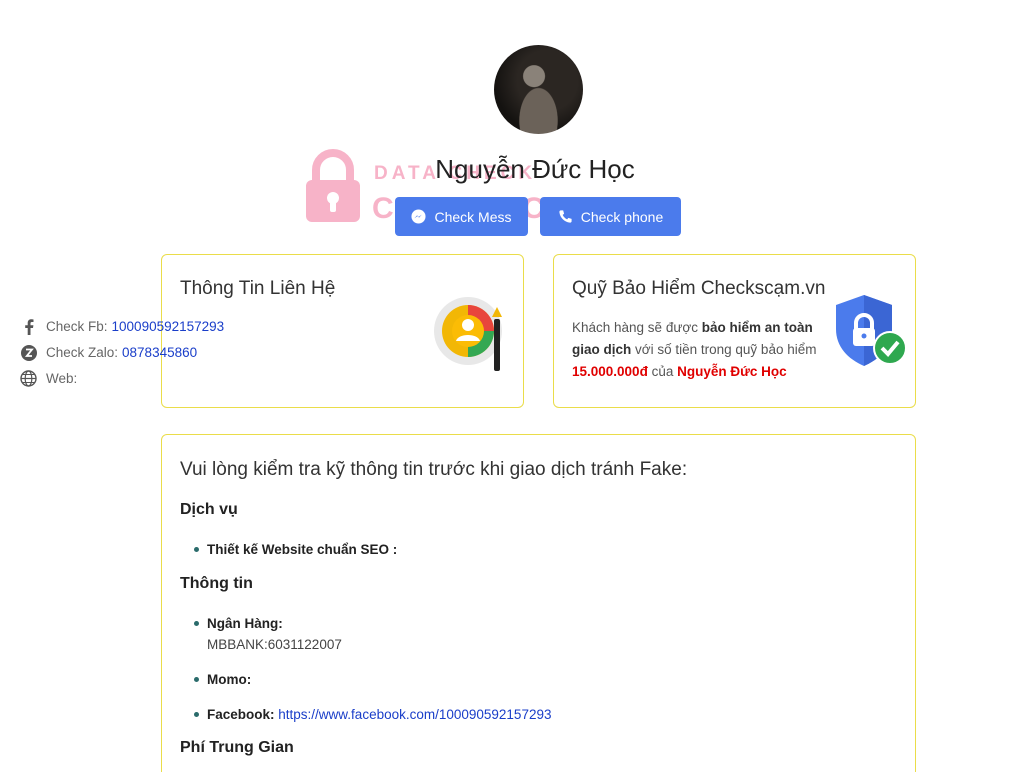  Describe the element at coordinates (62, 378) in the screenshot. I see `contact-web-label: Web:` at that location.